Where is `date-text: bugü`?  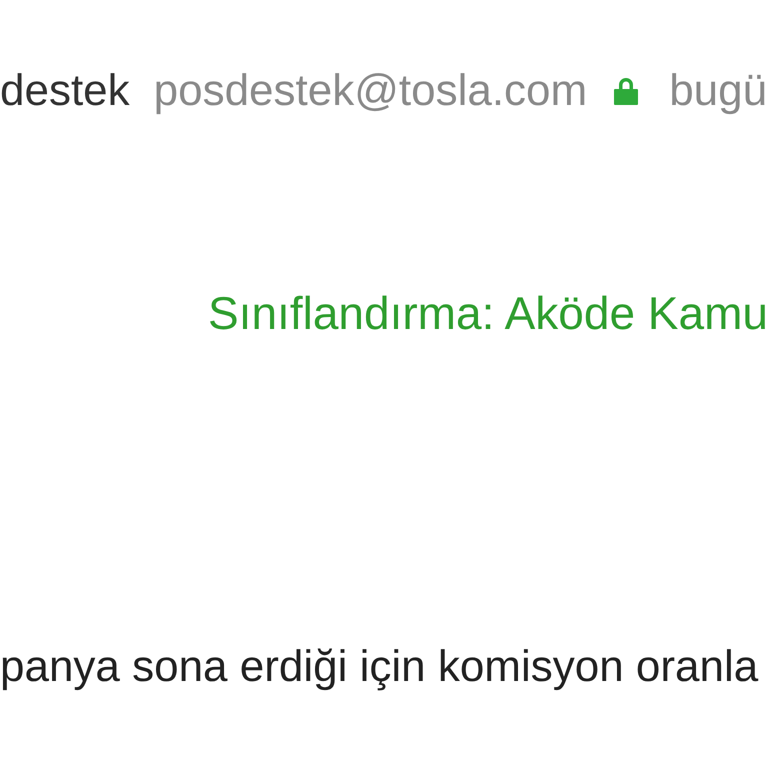
date-text: bugü is located at coordinates (718, 91).